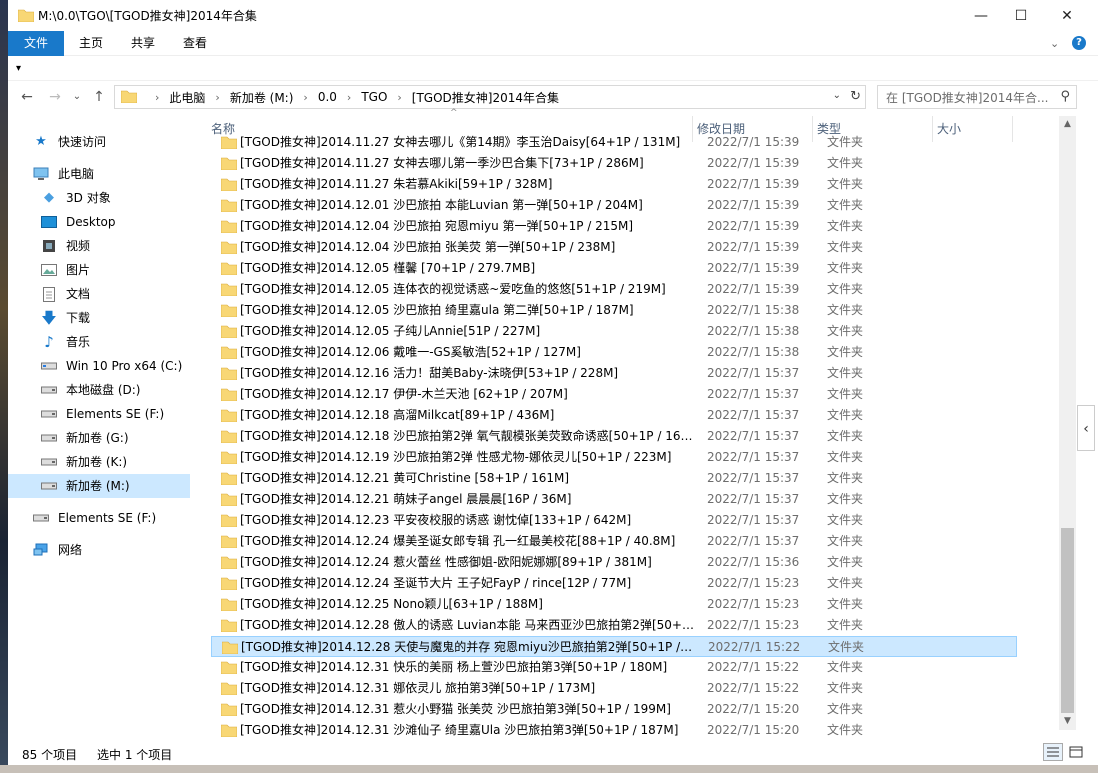 The height and width of the screenshot is (773, 1098). Describe the element at coordinates (65, 318) in the screenshot. I see `sidebar-item-downloads: 🡇 下载` at that location.